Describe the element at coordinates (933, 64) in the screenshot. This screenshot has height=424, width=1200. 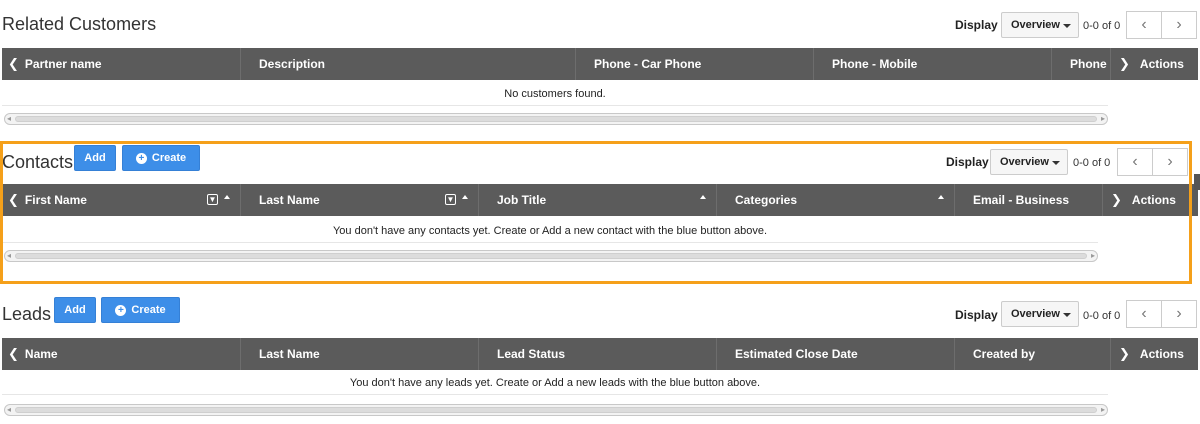
I see `column-phone-mobile: Phone - Mobile` at that location.